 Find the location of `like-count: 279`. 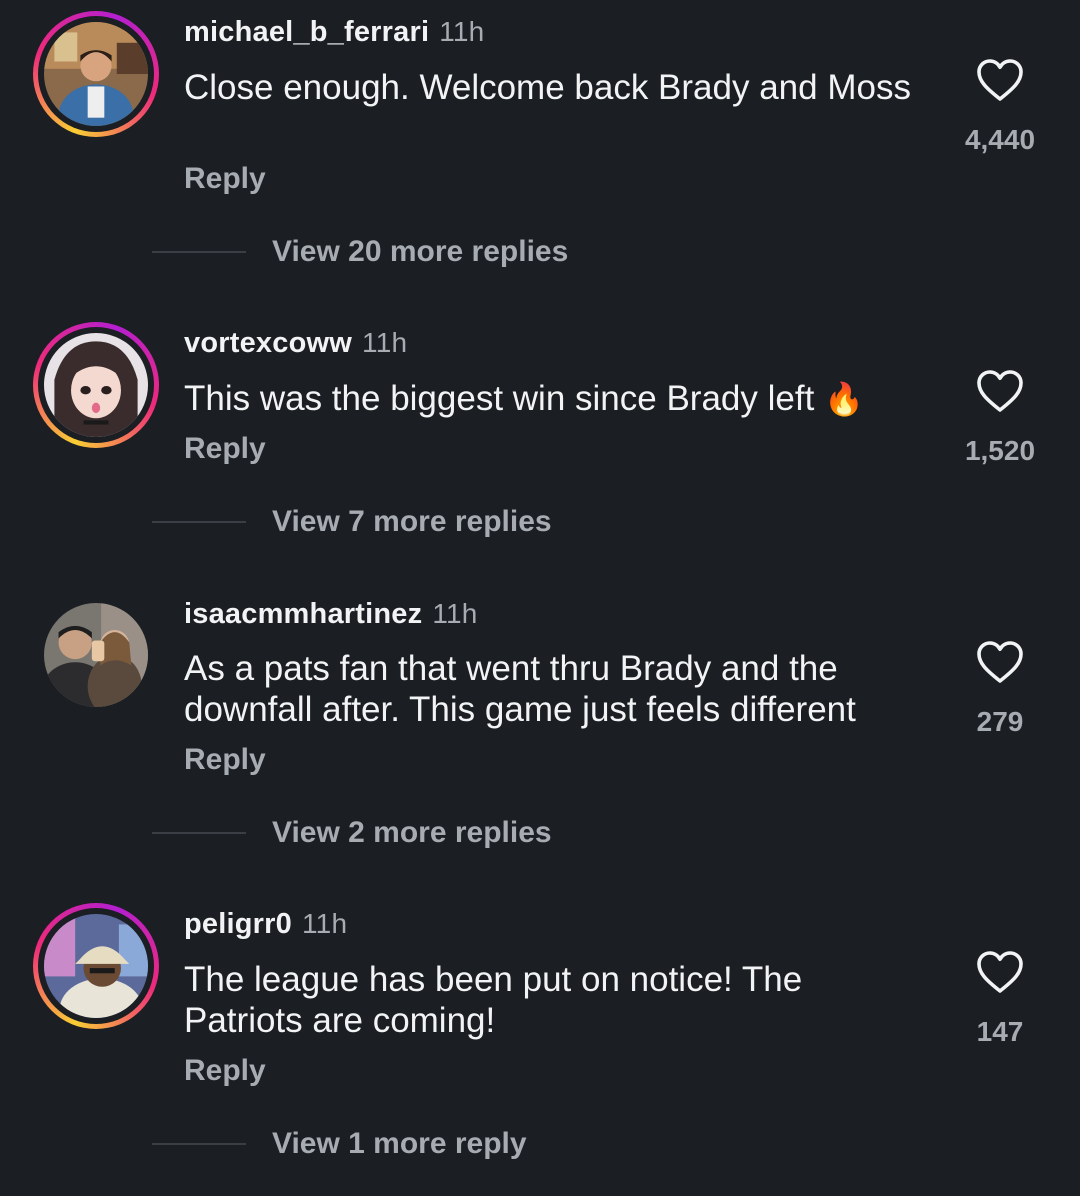

like-count: 279 is located at coordinates (1000, 721).